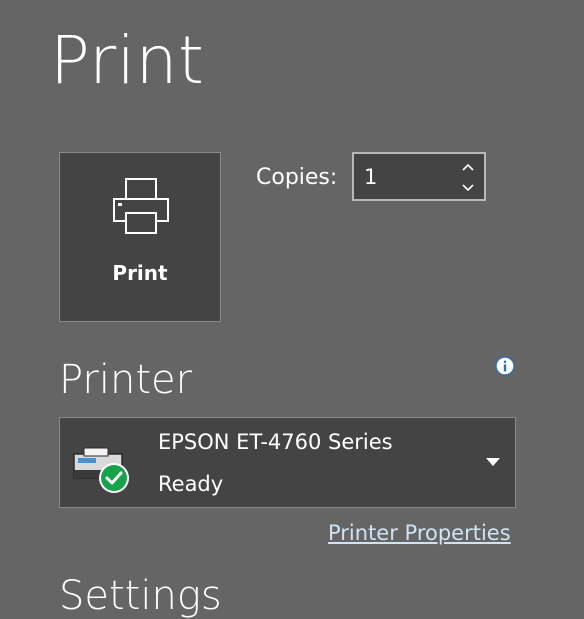 The height and width of the screenshot is (619, 584). What do you see at coordinates (191, 484) in the screenshot?
I see `printer-status: Ready` at bounding box center [191, 484].